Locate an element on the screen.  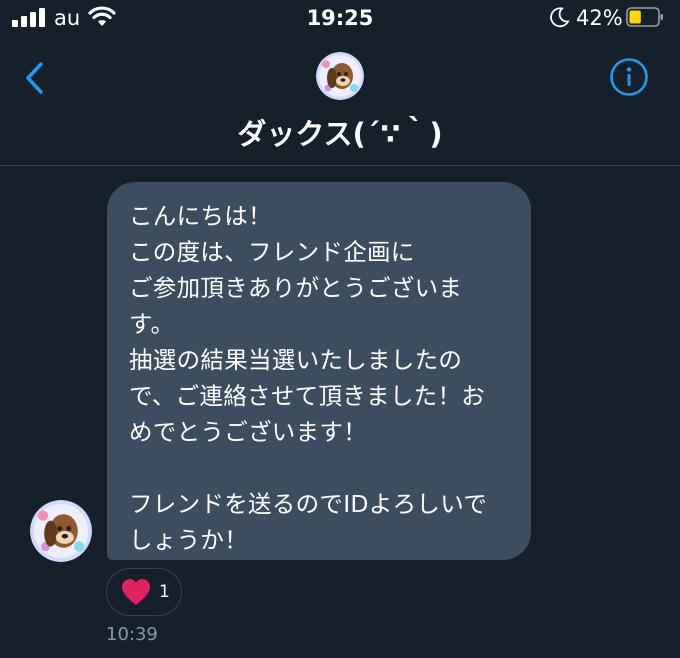
message-text-line: しょうか！ is located at coordinates (188, 540).